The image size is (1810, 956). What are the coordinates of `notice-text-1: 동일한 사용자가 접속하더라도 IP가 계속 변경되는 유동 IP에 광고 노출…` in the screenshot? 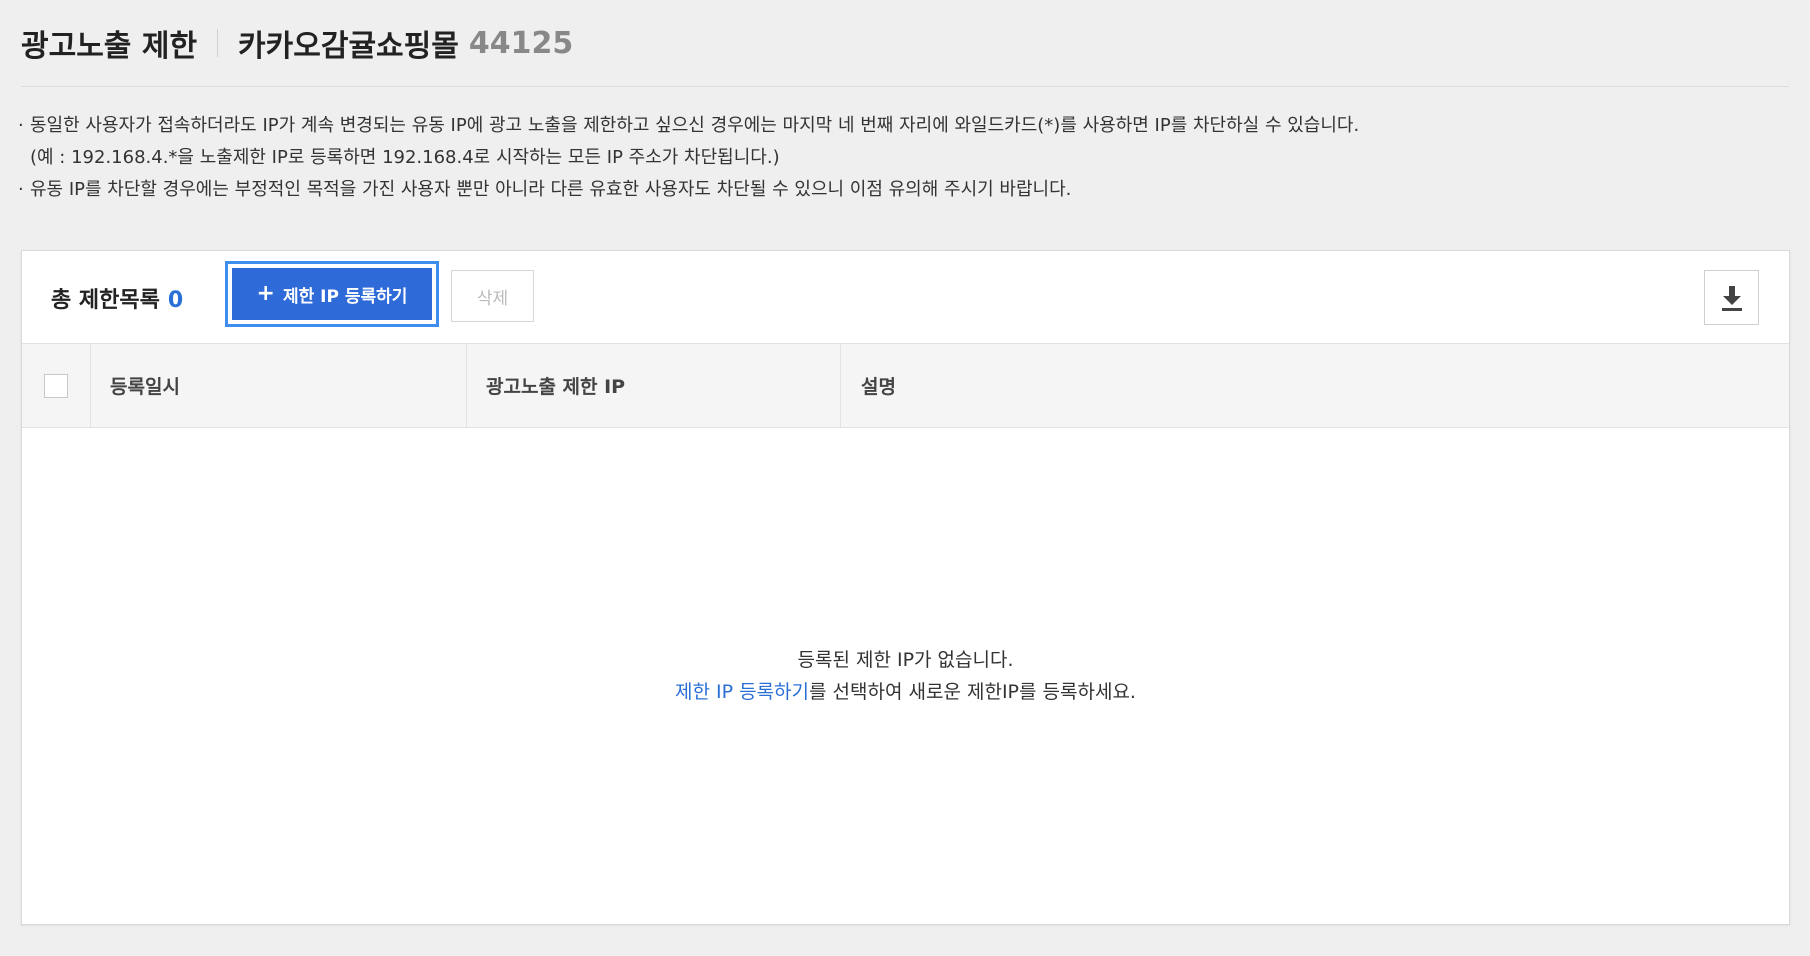 It's located at (695, 125).